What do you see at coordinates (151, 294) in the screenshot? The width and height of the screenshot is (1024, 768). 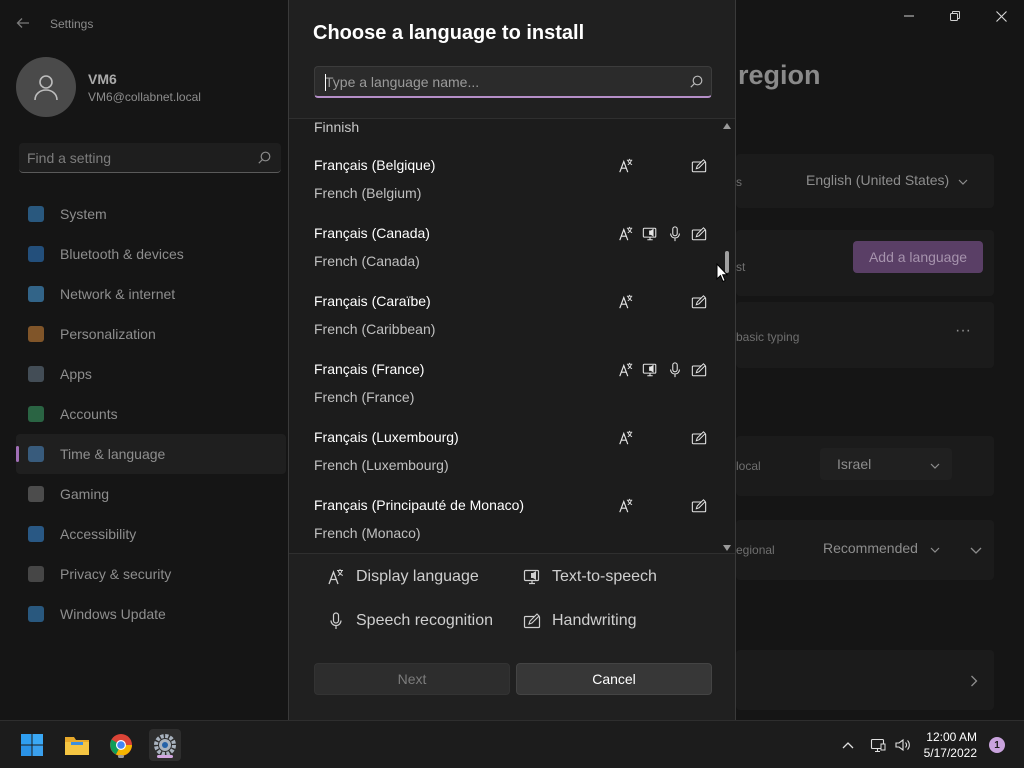 I see `sidebar-item-network-internet: Network & internet` at bounding box center [151, 294].